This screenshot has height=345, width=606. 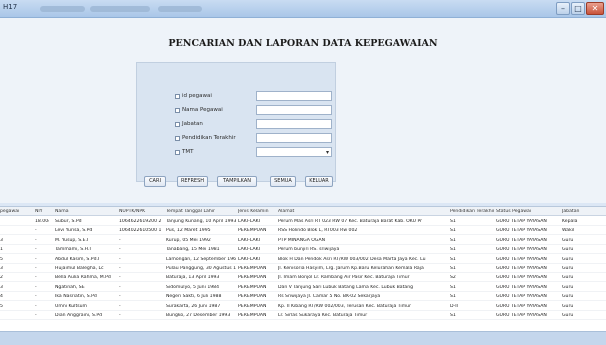 What do you see at coordinates (584, 211) in the screenshot?
I see `column-header: Jabatan` at bounding box center [584, 211].